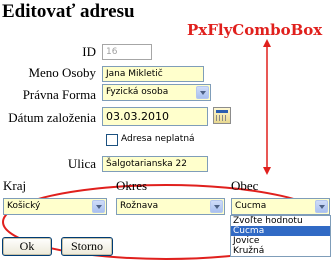  What do you see at coordinates (112, 140) in the screenshot?
I see `adresa-neplatna-checkbox` at bounding box center [112, 140].